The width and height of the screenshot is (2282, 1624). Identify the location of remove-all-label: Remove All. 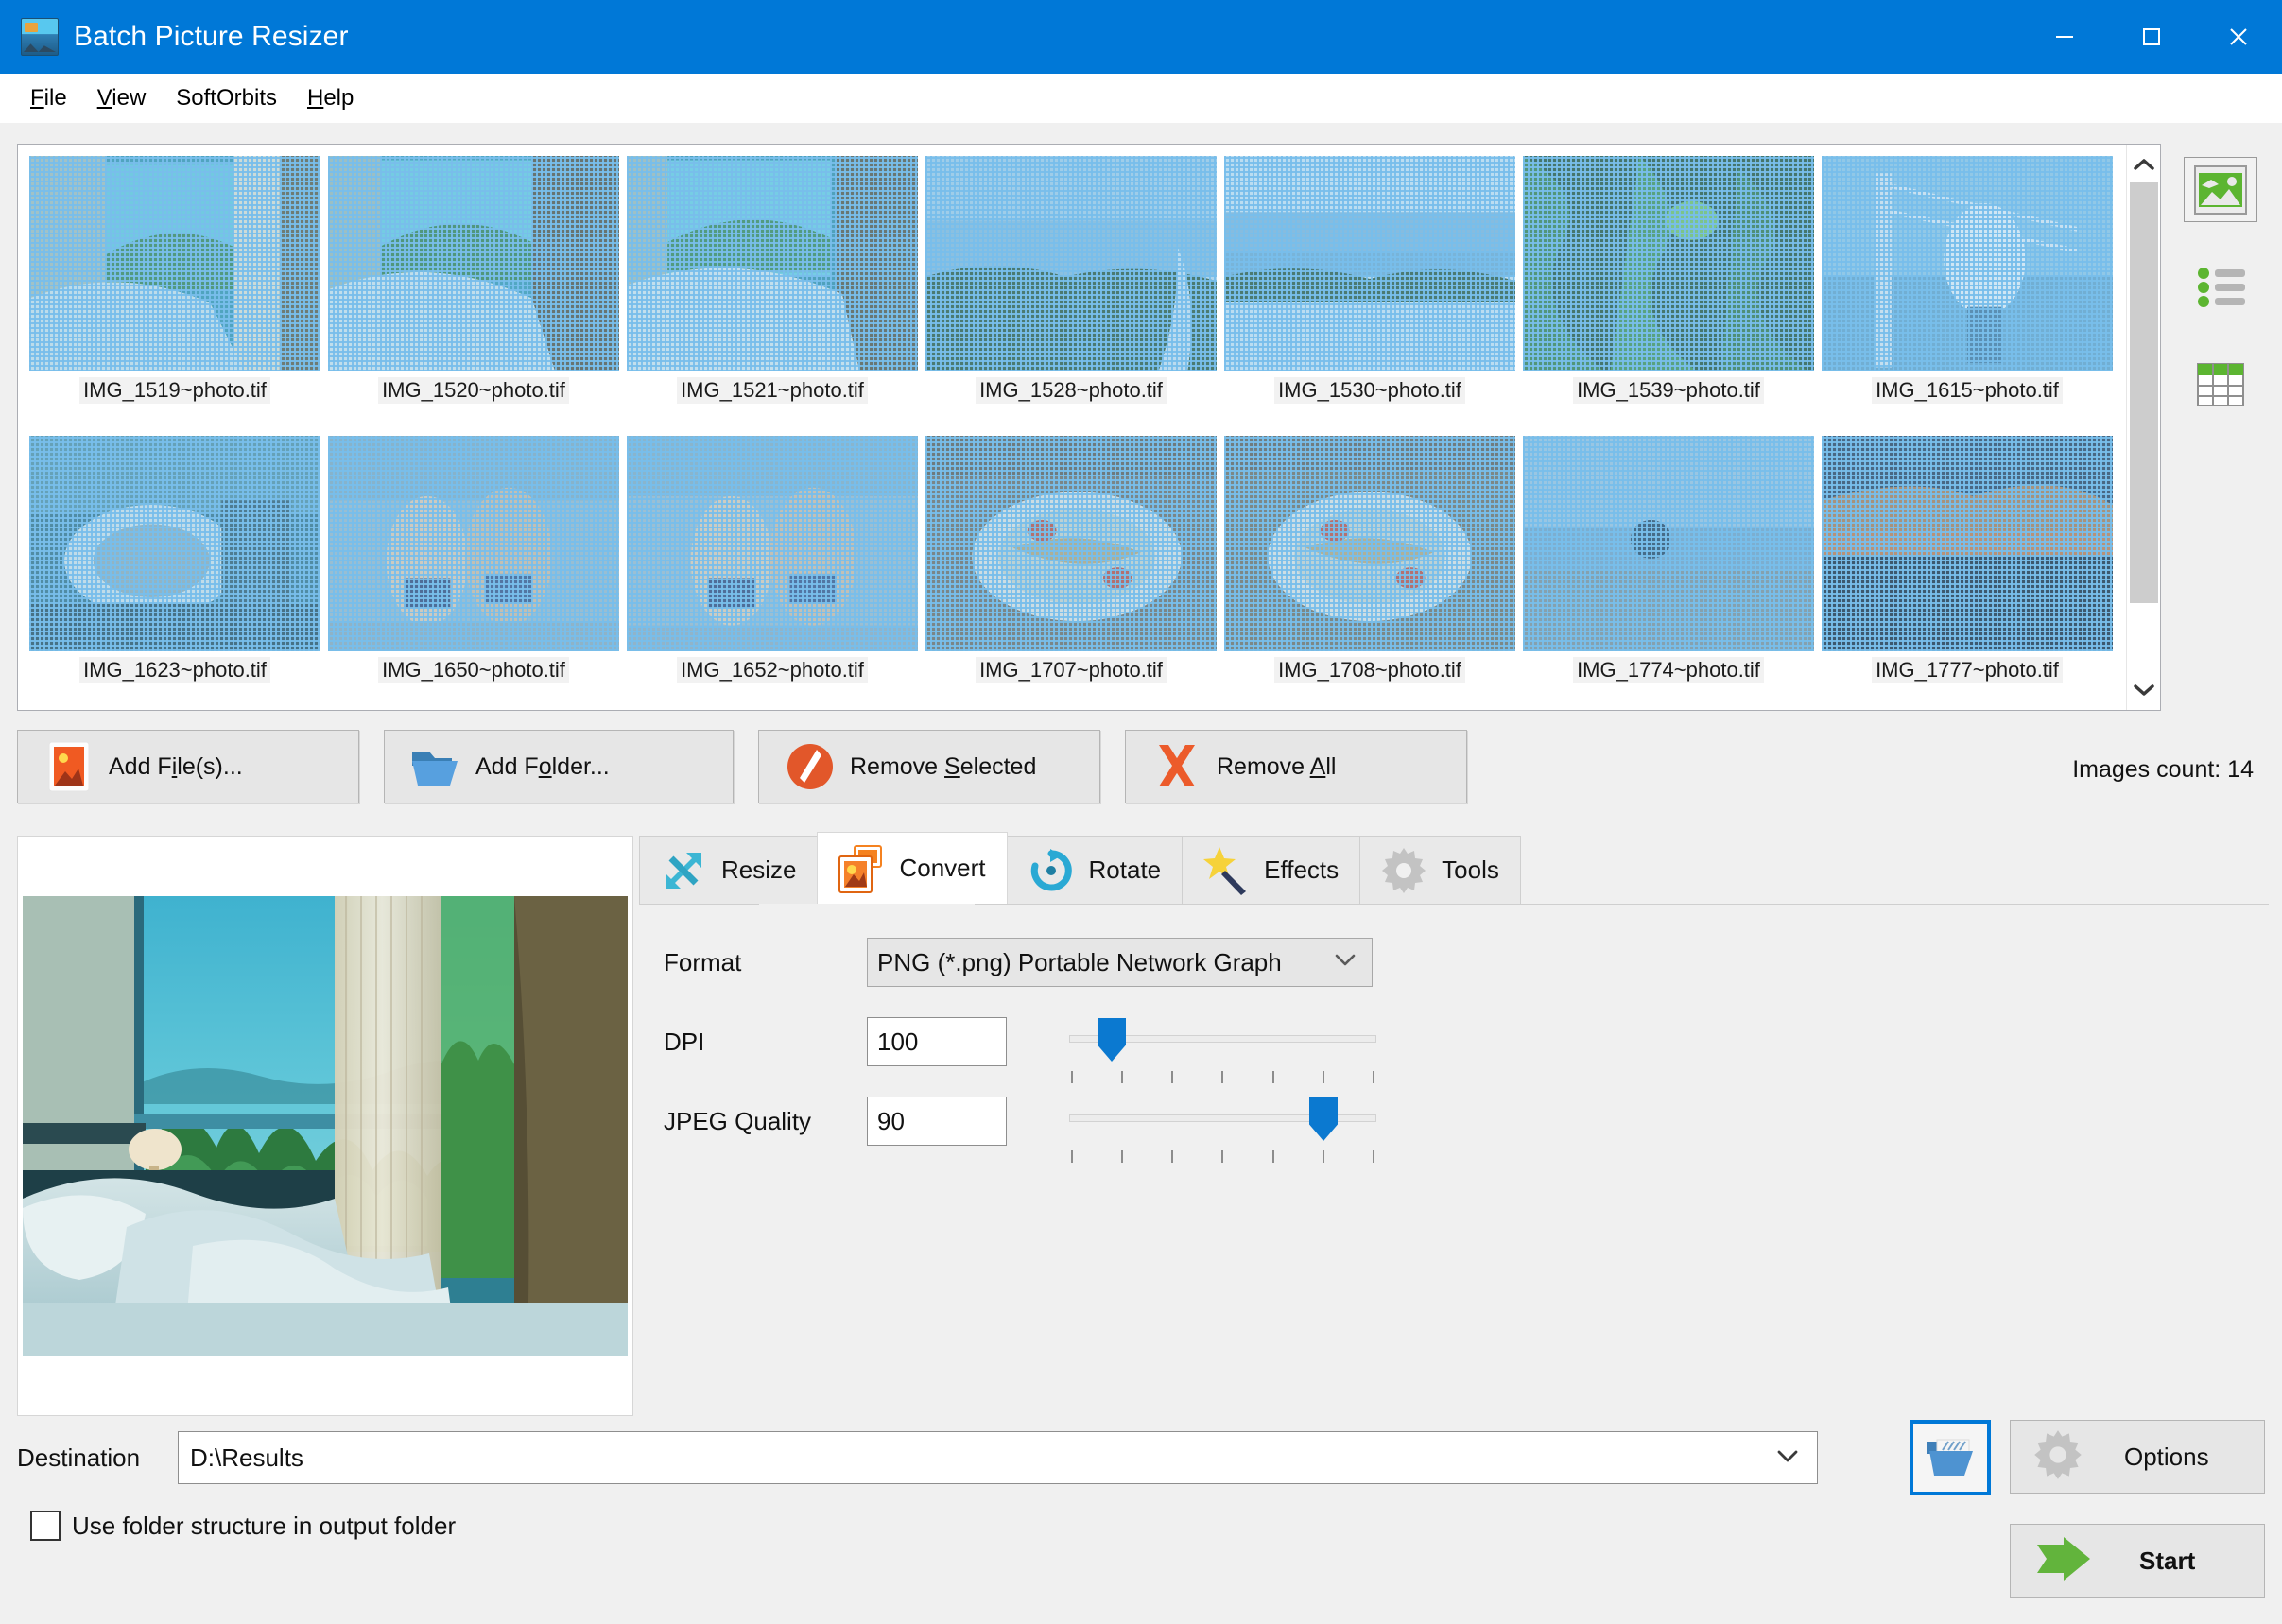
(1277, 766).